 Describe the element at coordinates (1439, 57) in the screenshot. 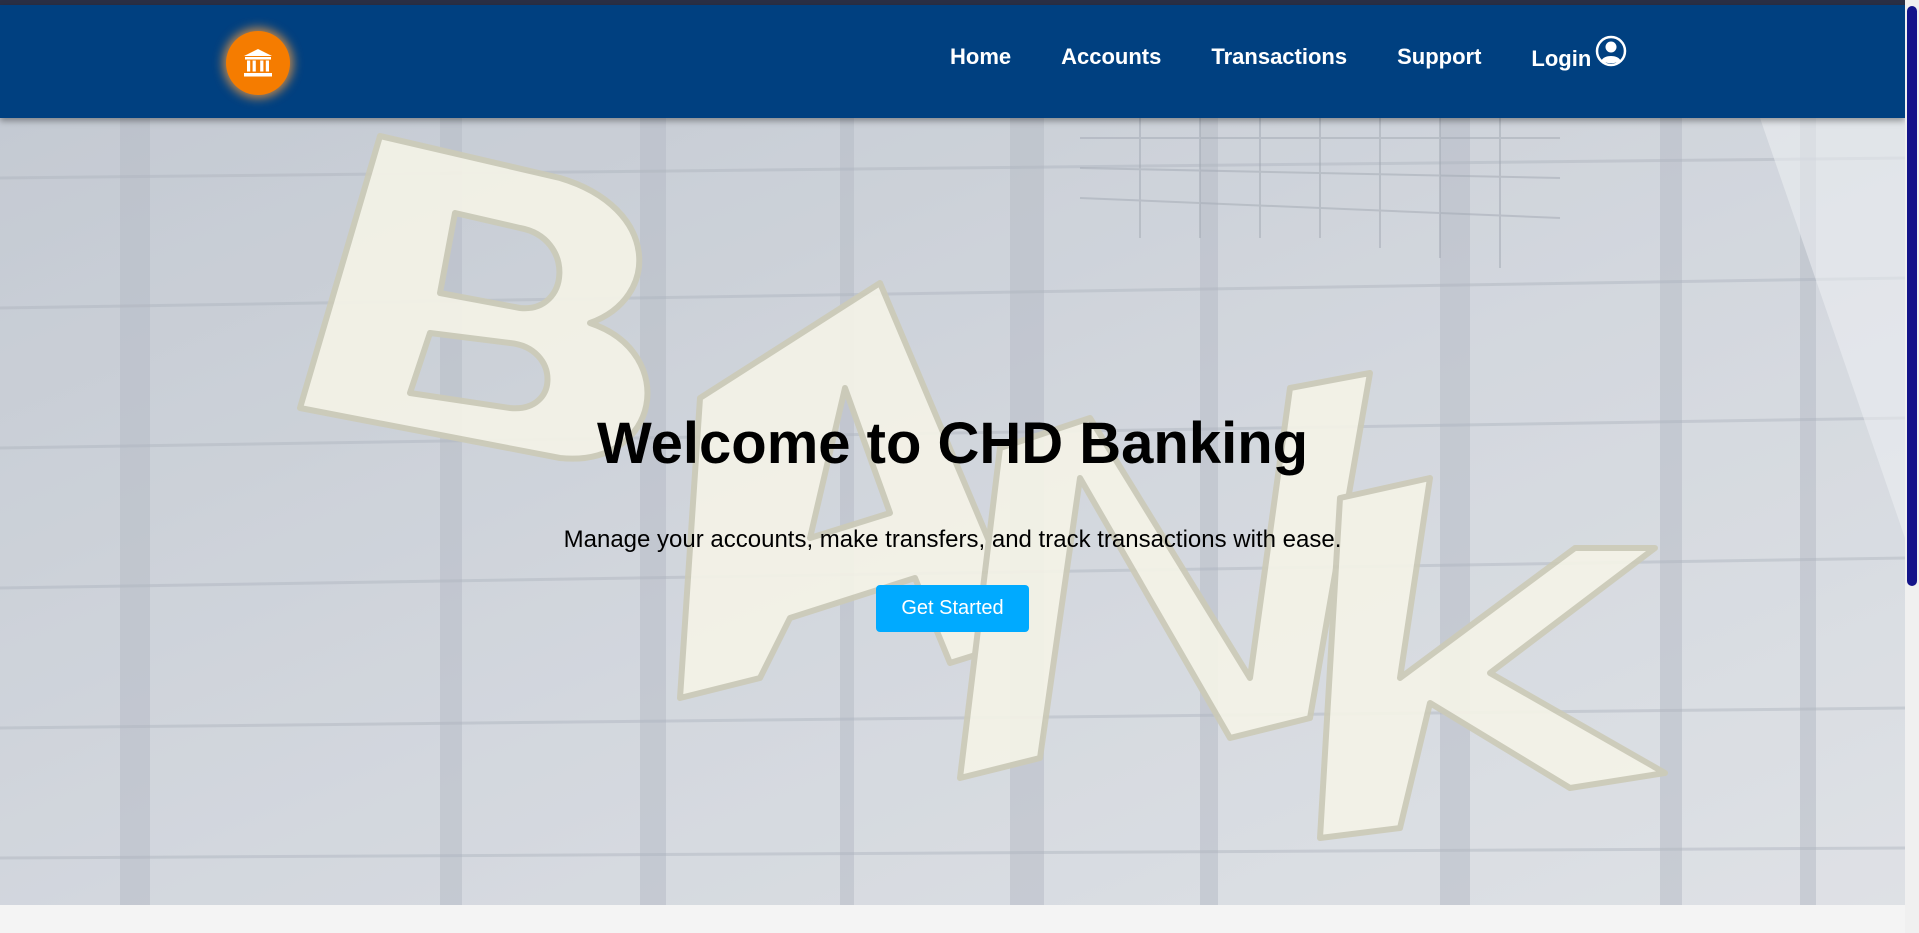

I see `nav-support-link: Support` at that location.